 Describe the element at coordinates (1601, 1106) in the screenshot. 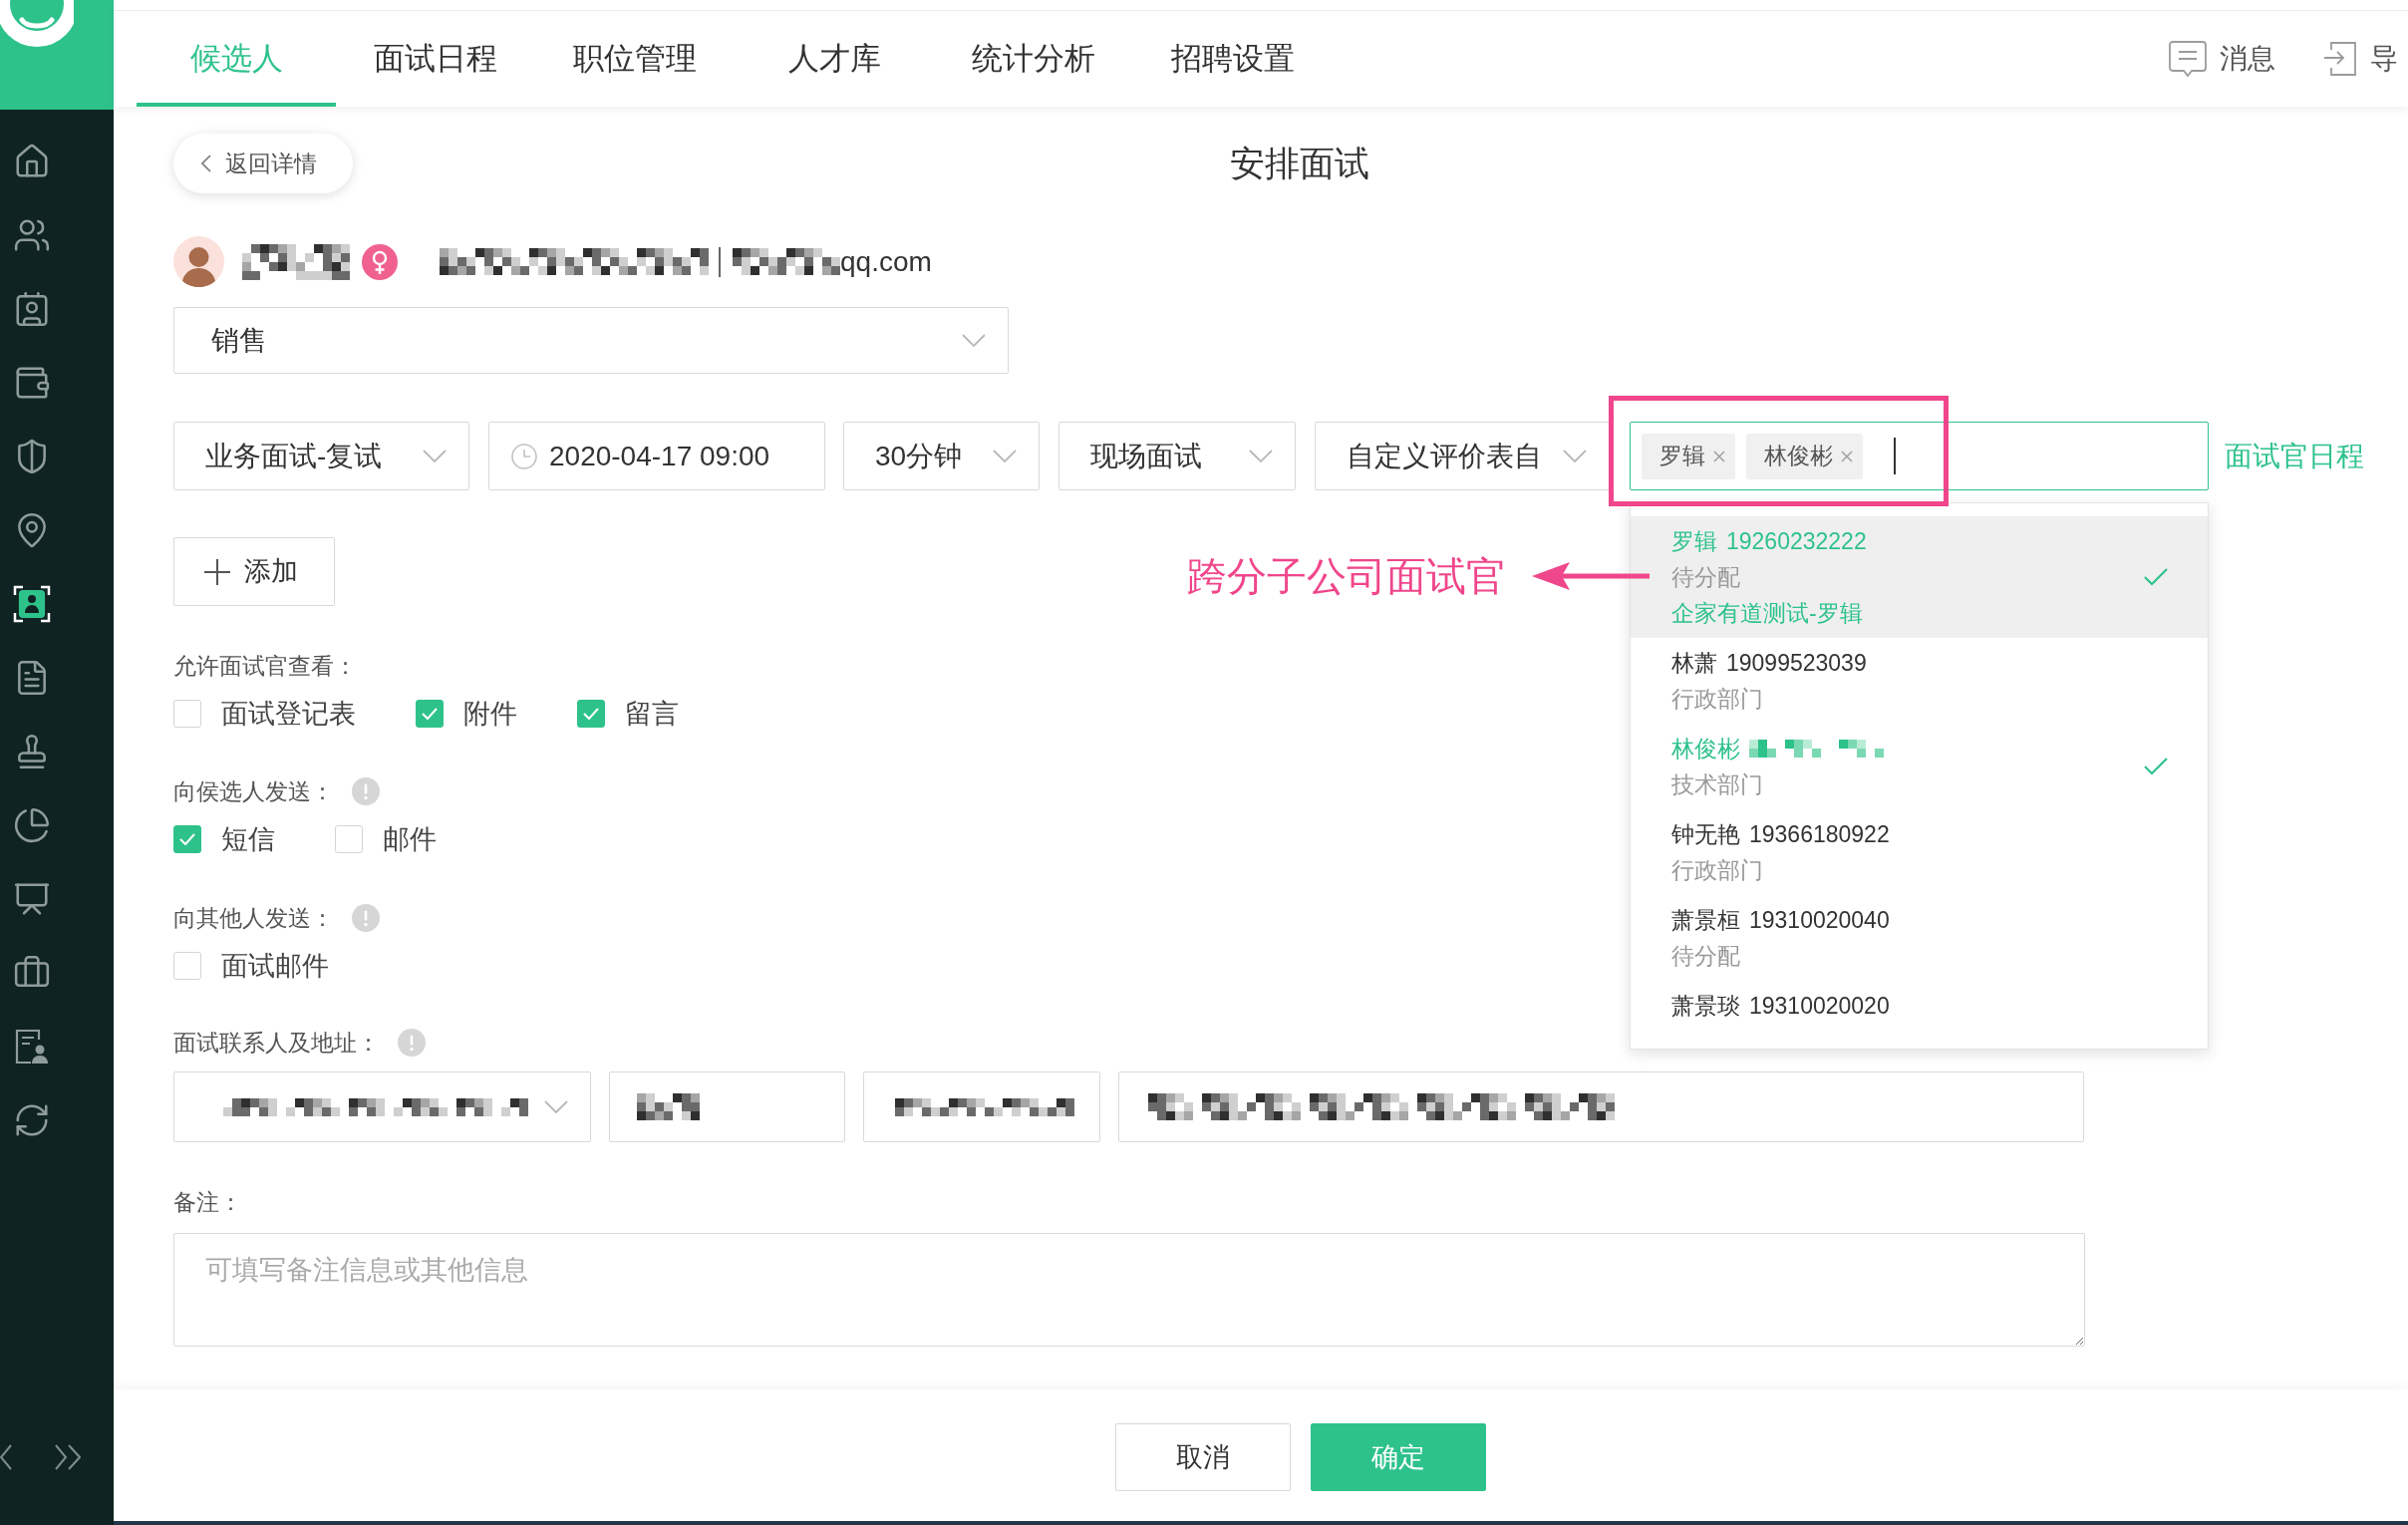

I see `address-input` at that location.